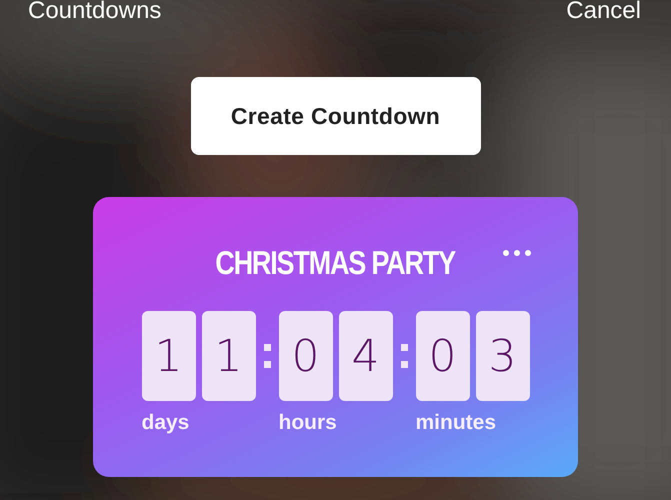  I want to click on screen-title: Countdowns, so click(95, 11).